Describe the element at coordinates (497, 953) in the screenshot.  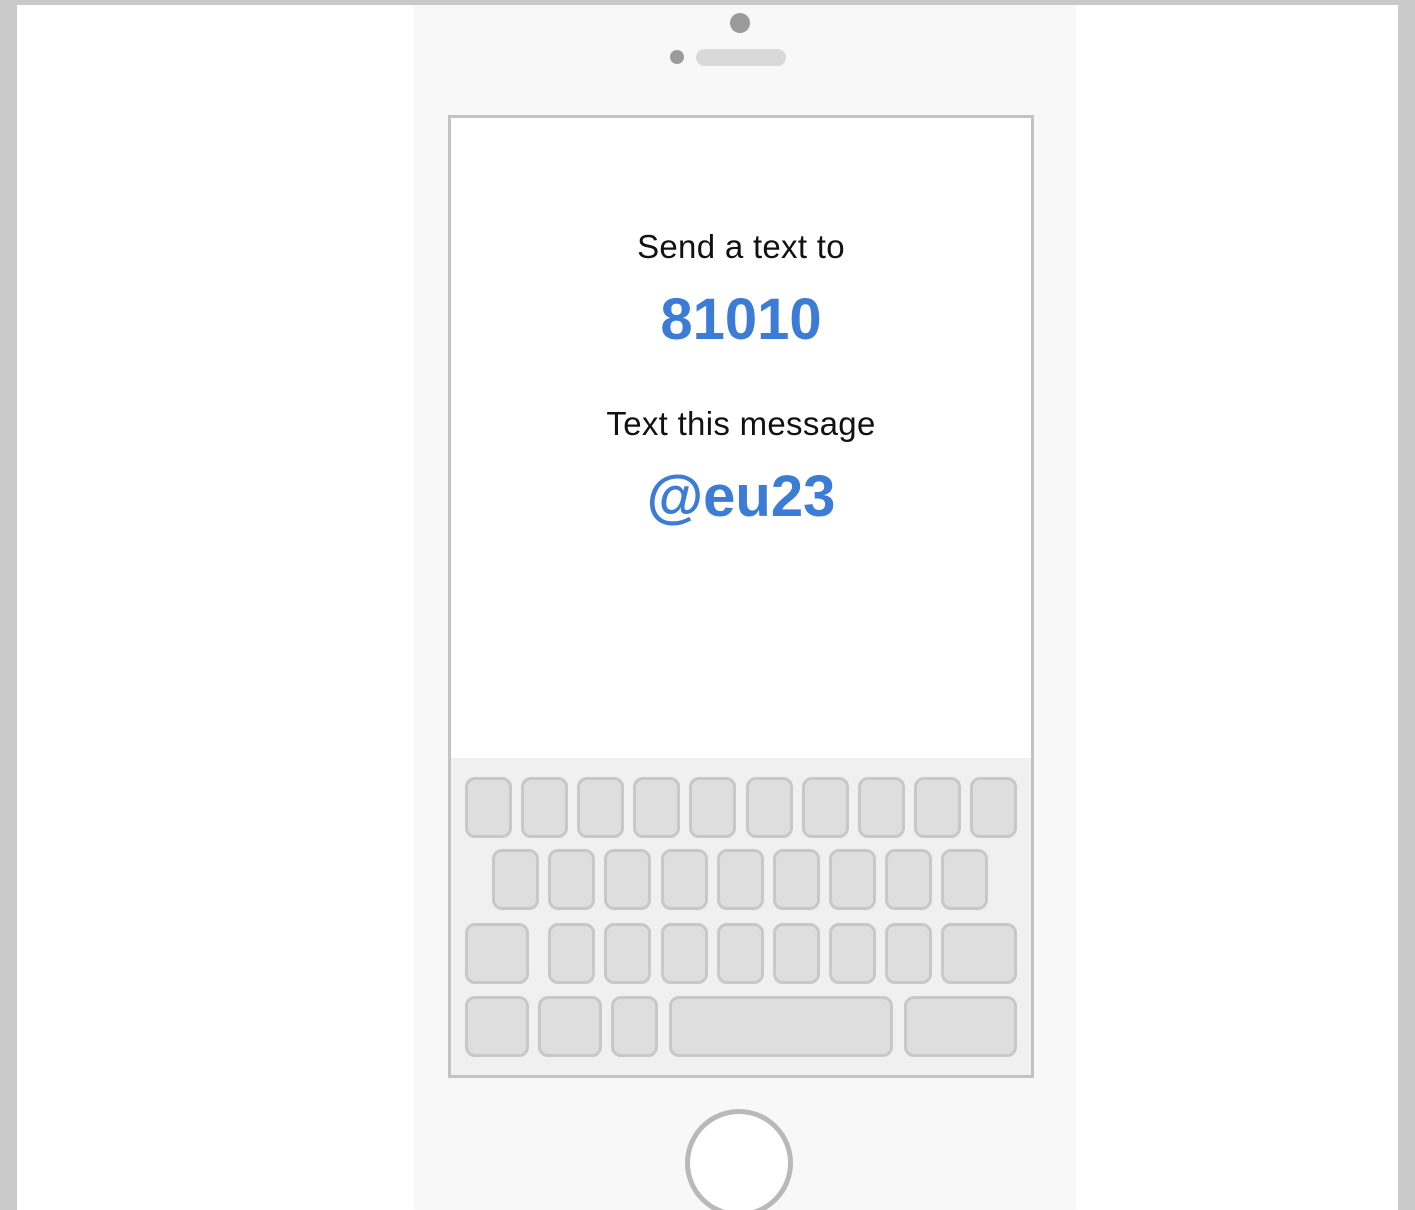
I see `keyboard-shift-key` at that location.